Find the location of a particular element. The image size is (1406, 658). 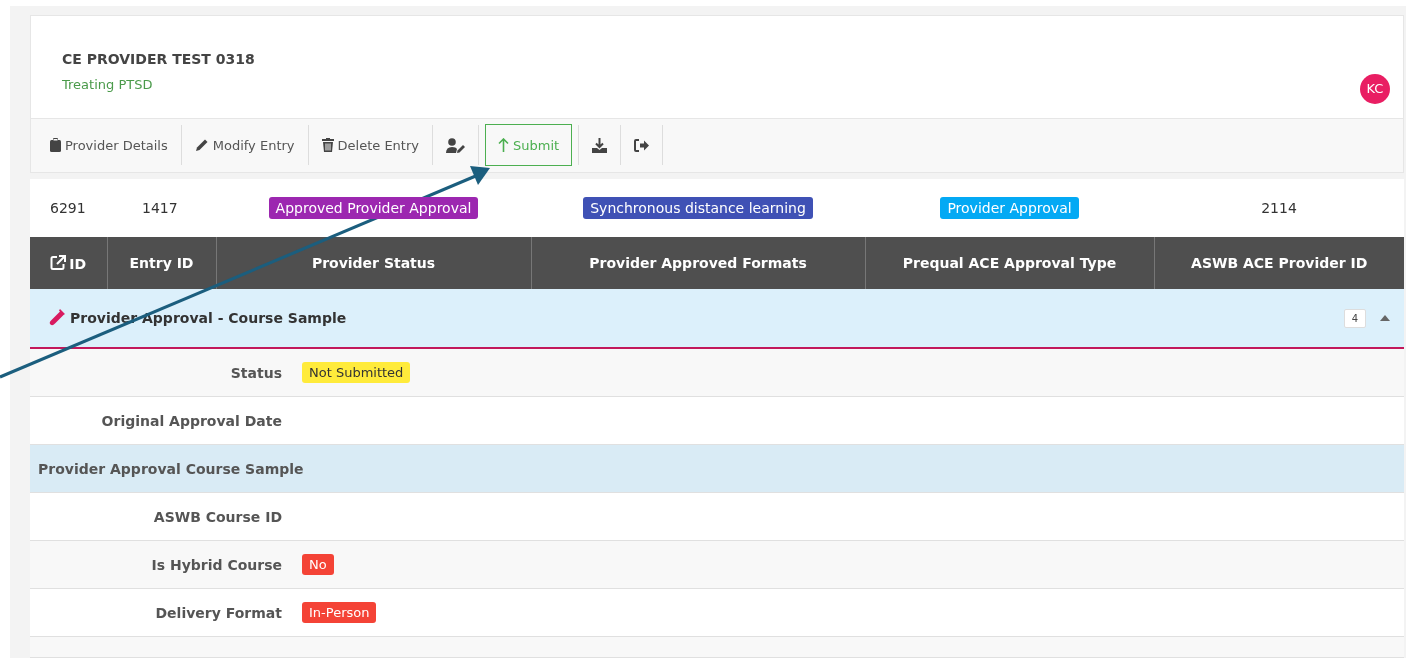

field-label: Original Approval Date is located at coordinates (191, 420).